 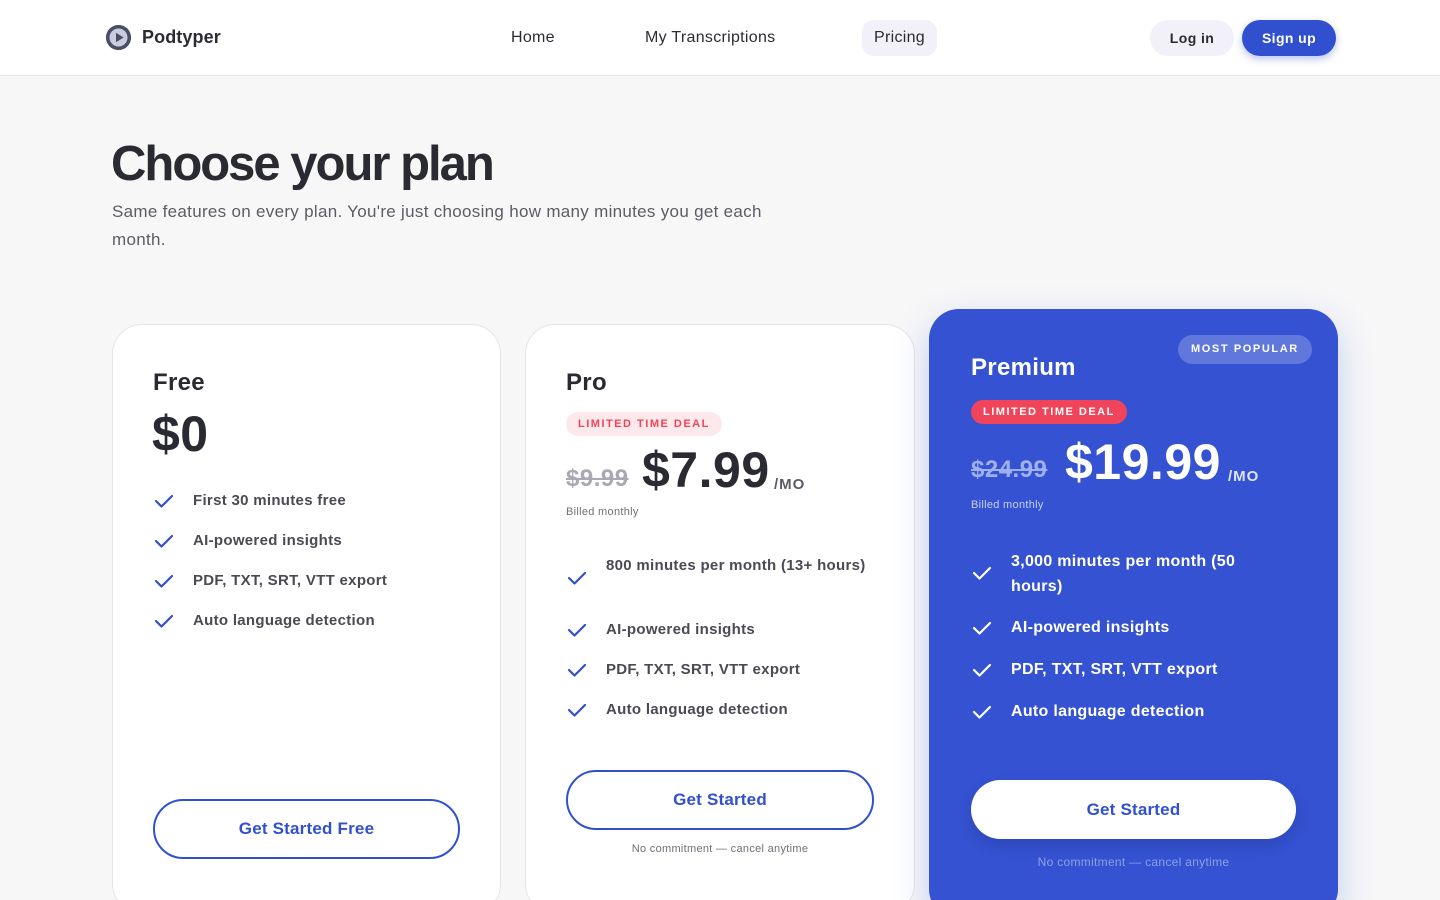 What do you see at coordinates (1289, 38) in the screenshot?
I see `signup-button: Sign up` at bounding box center [1289, 38].